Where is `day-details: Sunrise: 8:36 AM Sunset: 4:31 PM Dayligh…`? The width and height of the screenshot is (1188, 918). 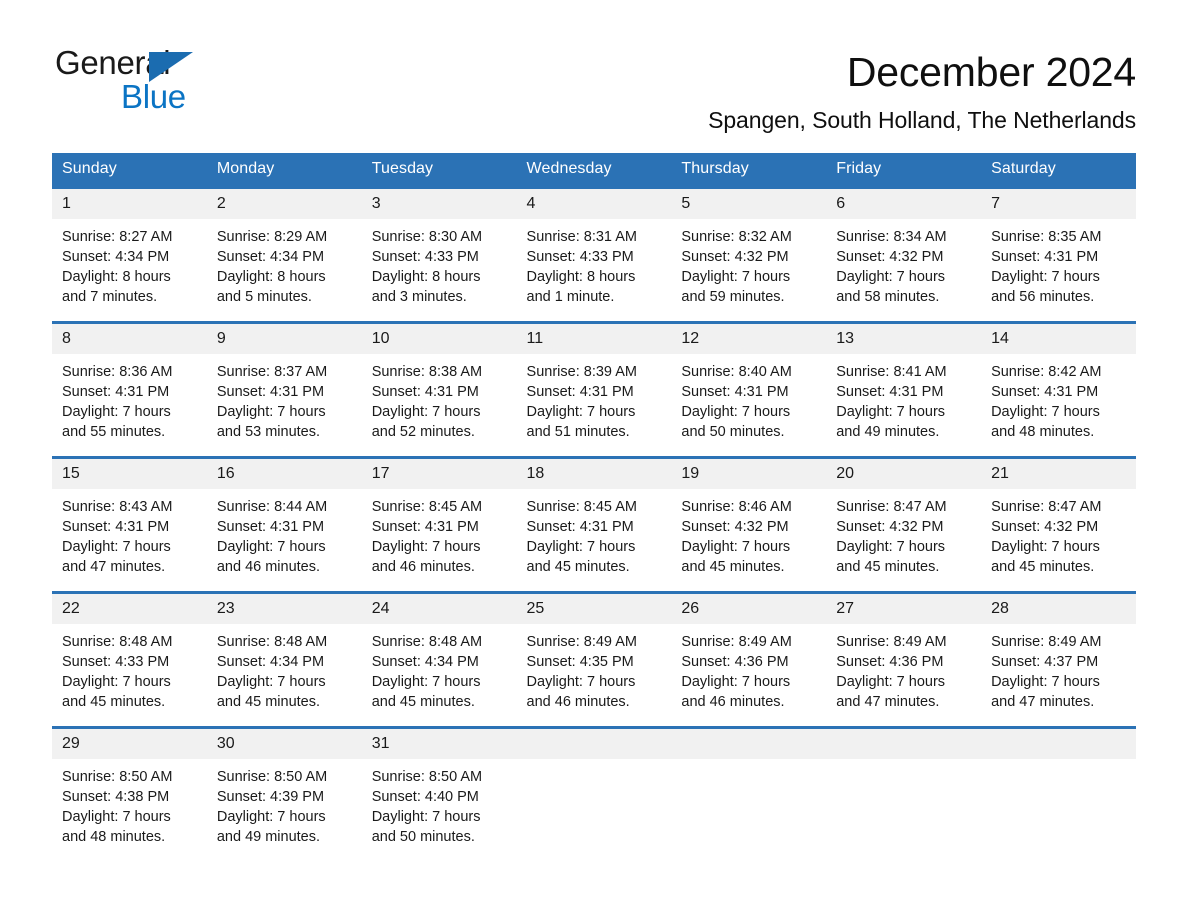
day-details: Sunrise: 8:36 AM Sunset: 4:31 PM Dayligh… is located at coordinates (129, 398).